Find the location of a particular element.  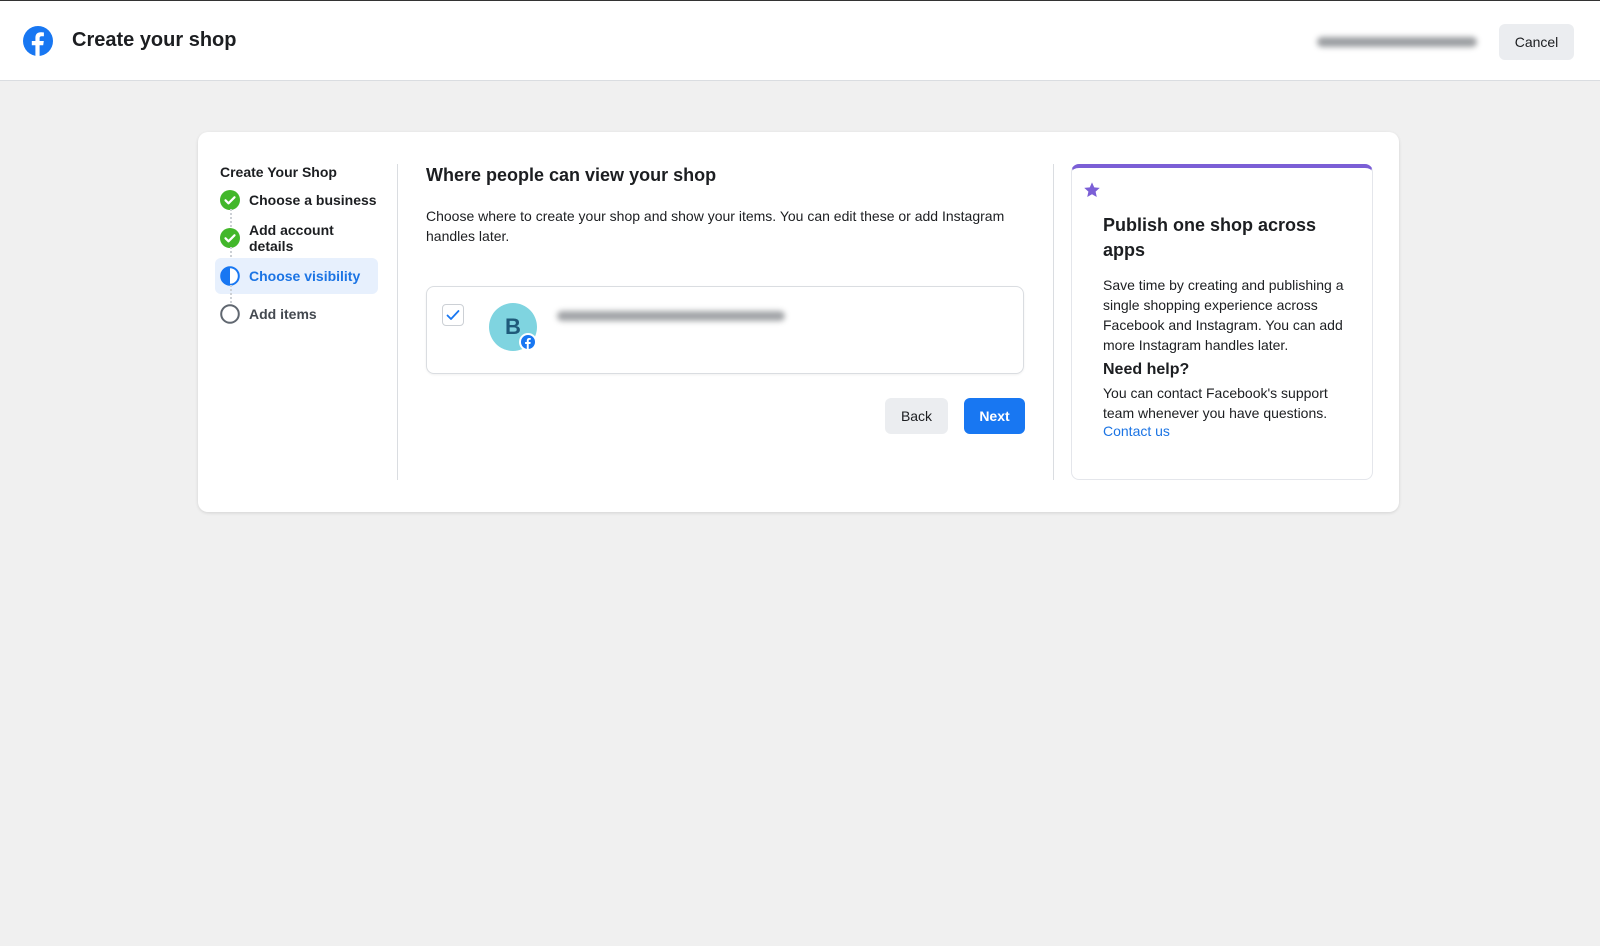

cancel-button: Cancel is located at coordinates (1536, 42).